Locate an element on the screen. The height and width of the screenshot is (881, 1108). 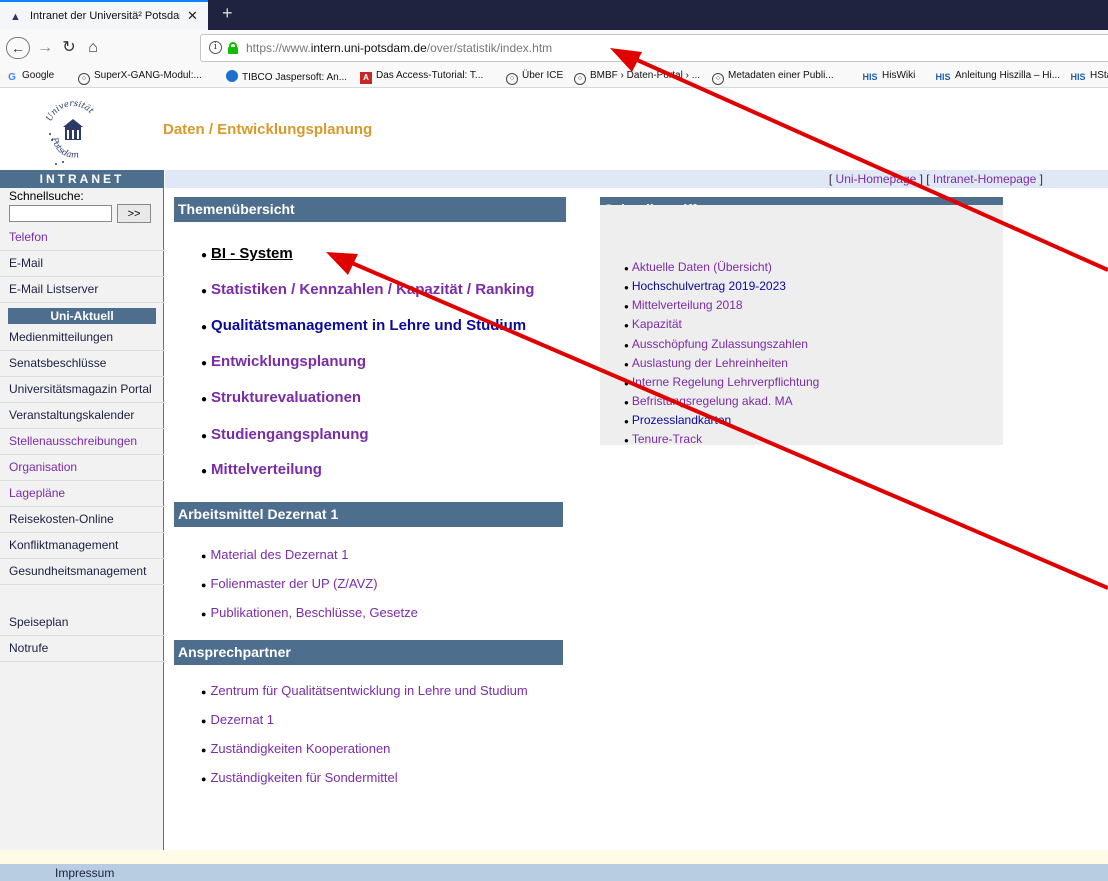
quick-link-lehrverpflichtung: ● Interne Regelung Lehrverpflichtung is located at coordinates (721, 382).